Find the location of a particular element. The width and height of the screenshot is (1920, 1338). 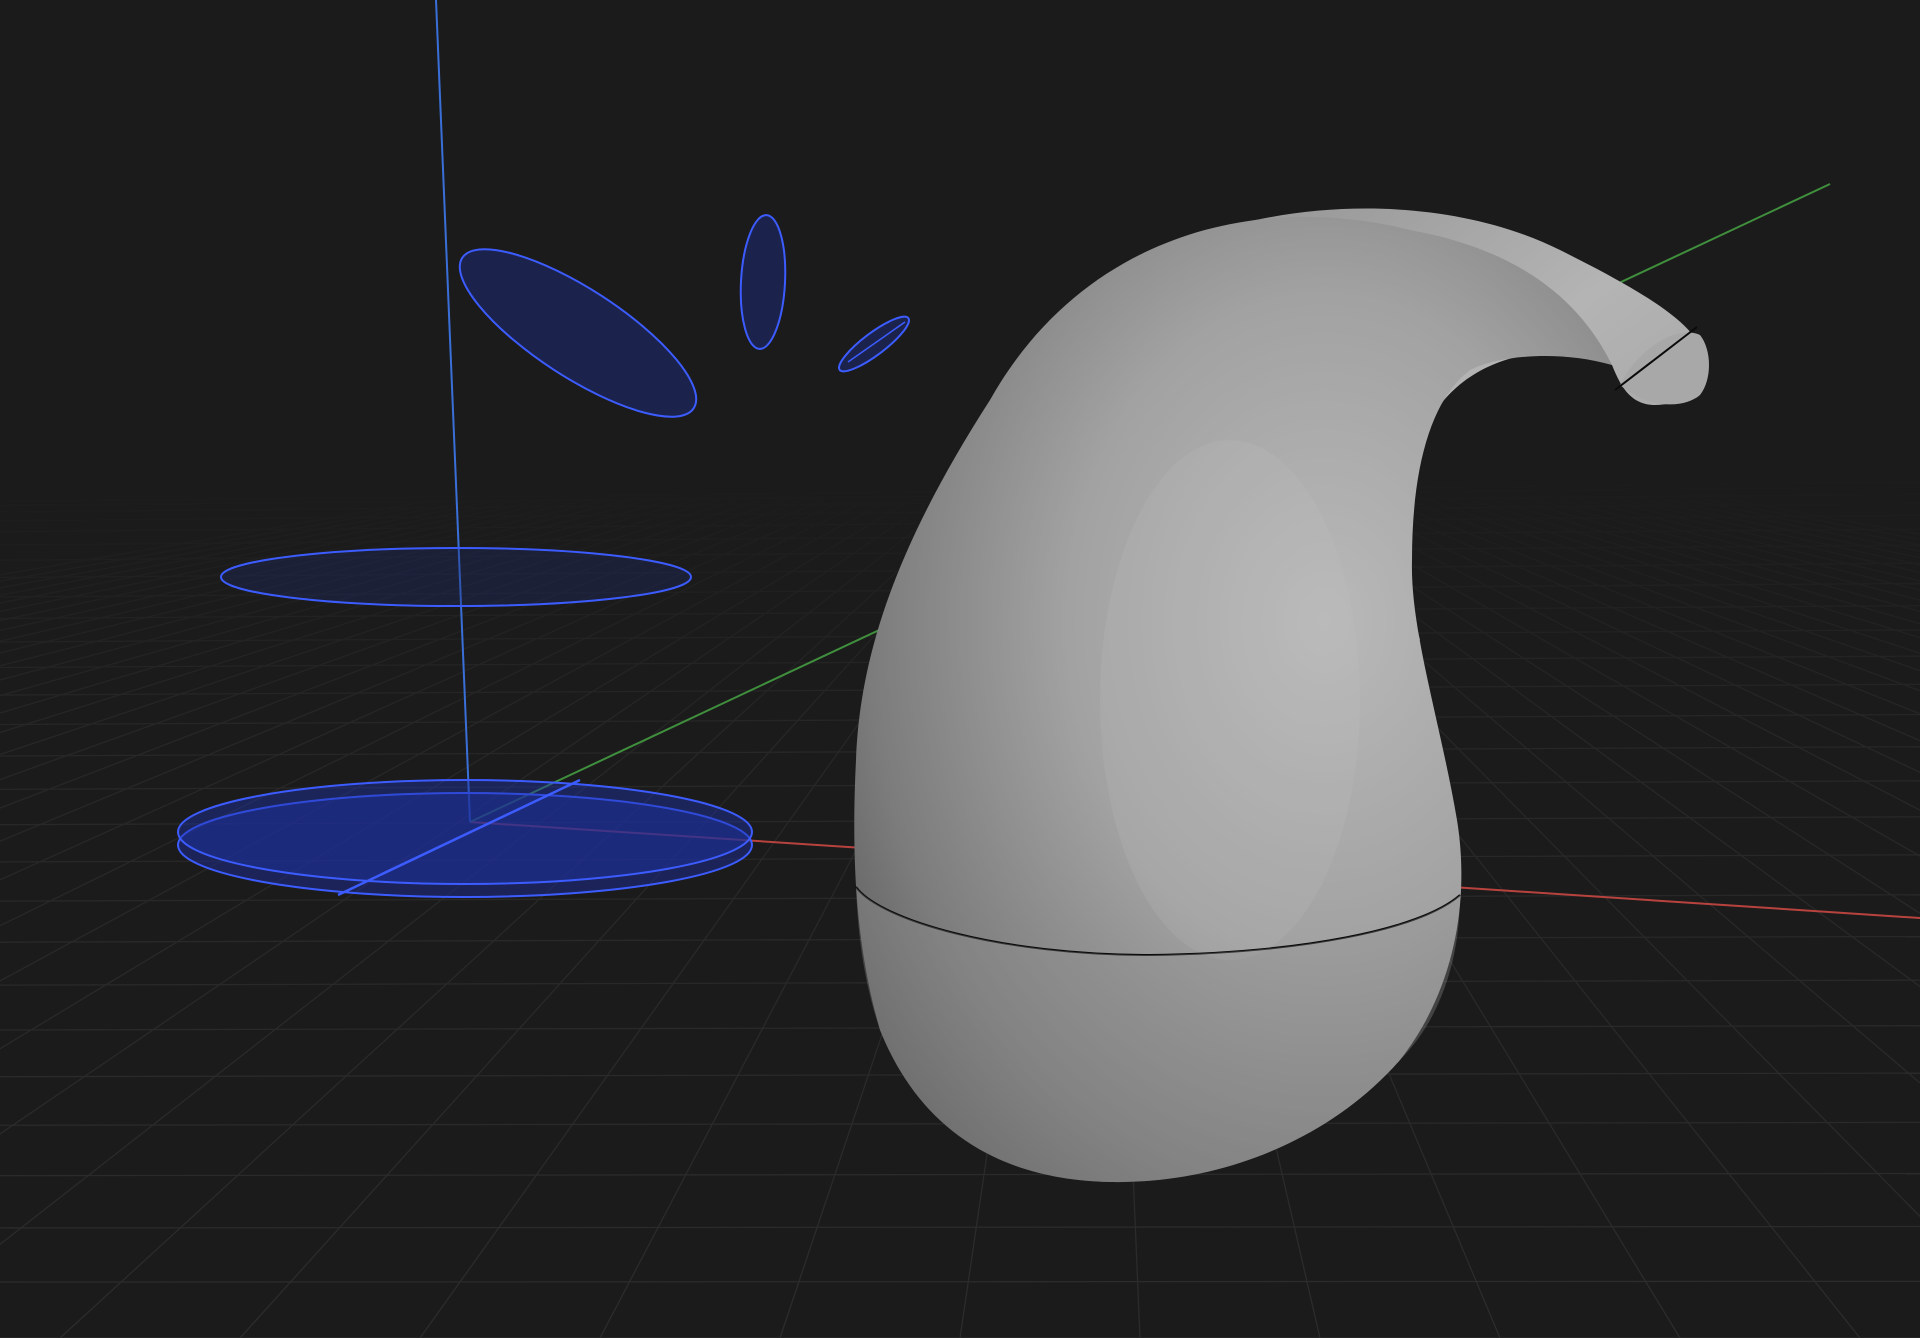

model-highlight is located at coordinates (1230, 700).